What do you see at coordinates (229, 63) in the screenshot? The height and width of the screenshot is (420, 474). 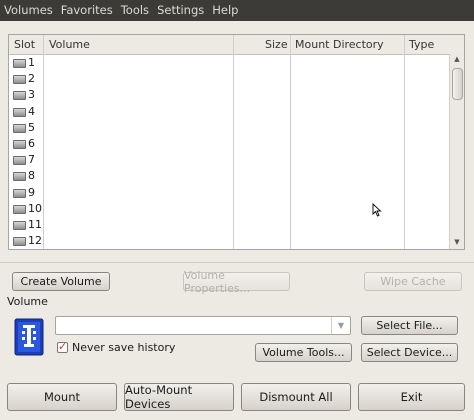 I see `table-row: 1` at bounding box center [229, 63].